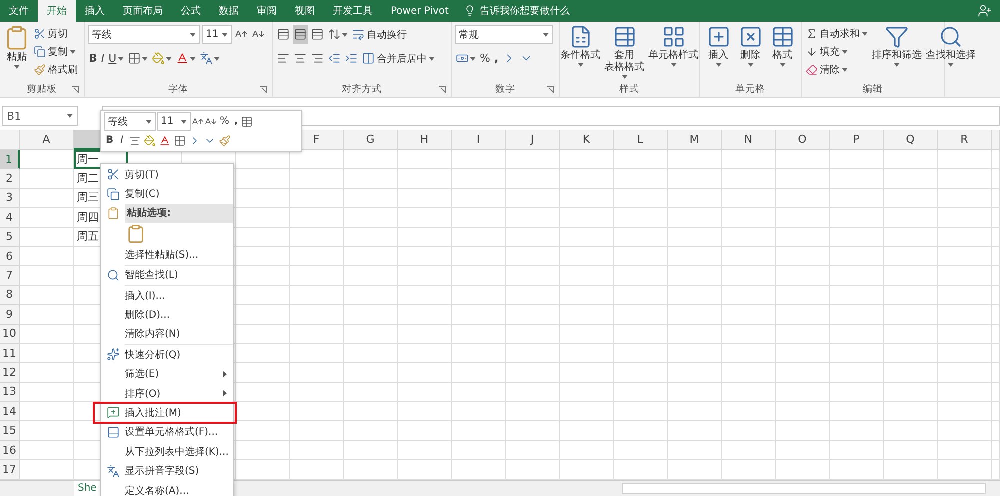 The height and width of the screenshot is (496, 1000). Describe the element at coordinates (178, 89) in the screenshot. I see `group-label: 字体` at that location.